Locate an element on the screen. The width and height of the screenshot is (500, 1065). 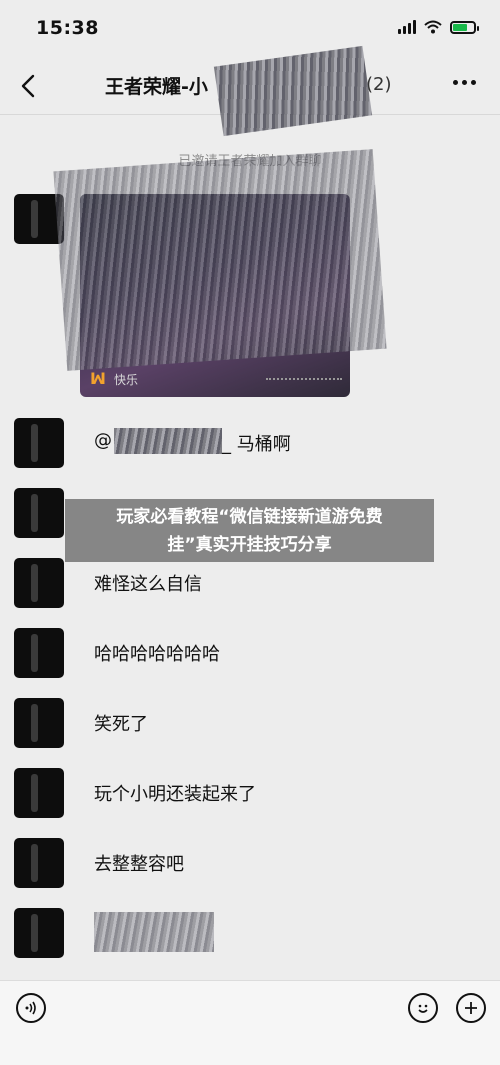
message-row: 难怪这么自信 is located at coordinates (249, 583).